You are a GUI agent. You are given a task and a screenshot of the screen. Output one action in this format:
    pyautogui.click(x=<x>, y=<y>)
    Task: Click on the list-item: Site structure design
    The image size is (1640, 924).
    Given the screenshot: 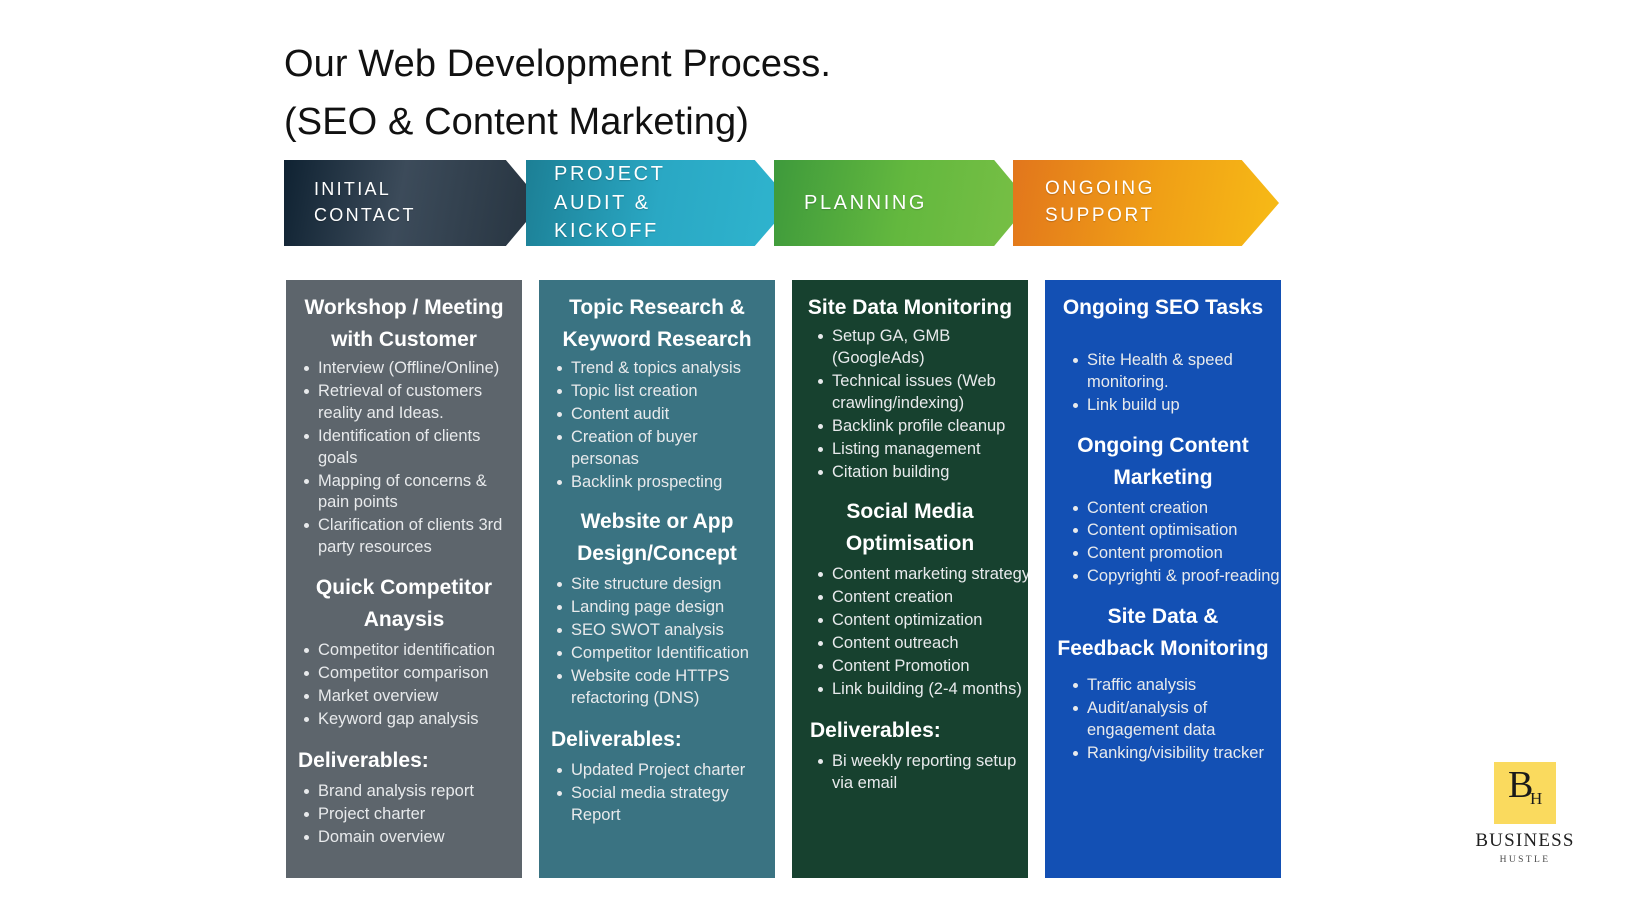 What is the action you would take?
    pyautogui.click(x=658, y=585)
    